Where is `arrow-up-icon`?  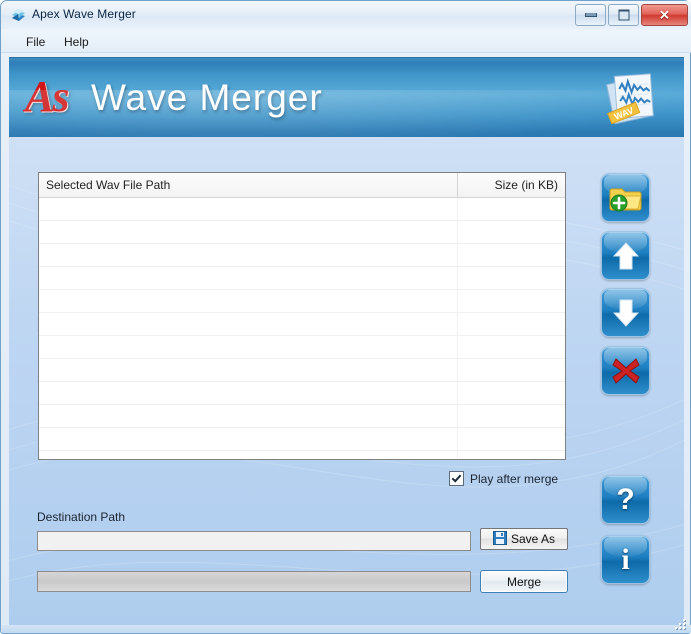
arrow-up-icon is located at coordinates (625, 255).